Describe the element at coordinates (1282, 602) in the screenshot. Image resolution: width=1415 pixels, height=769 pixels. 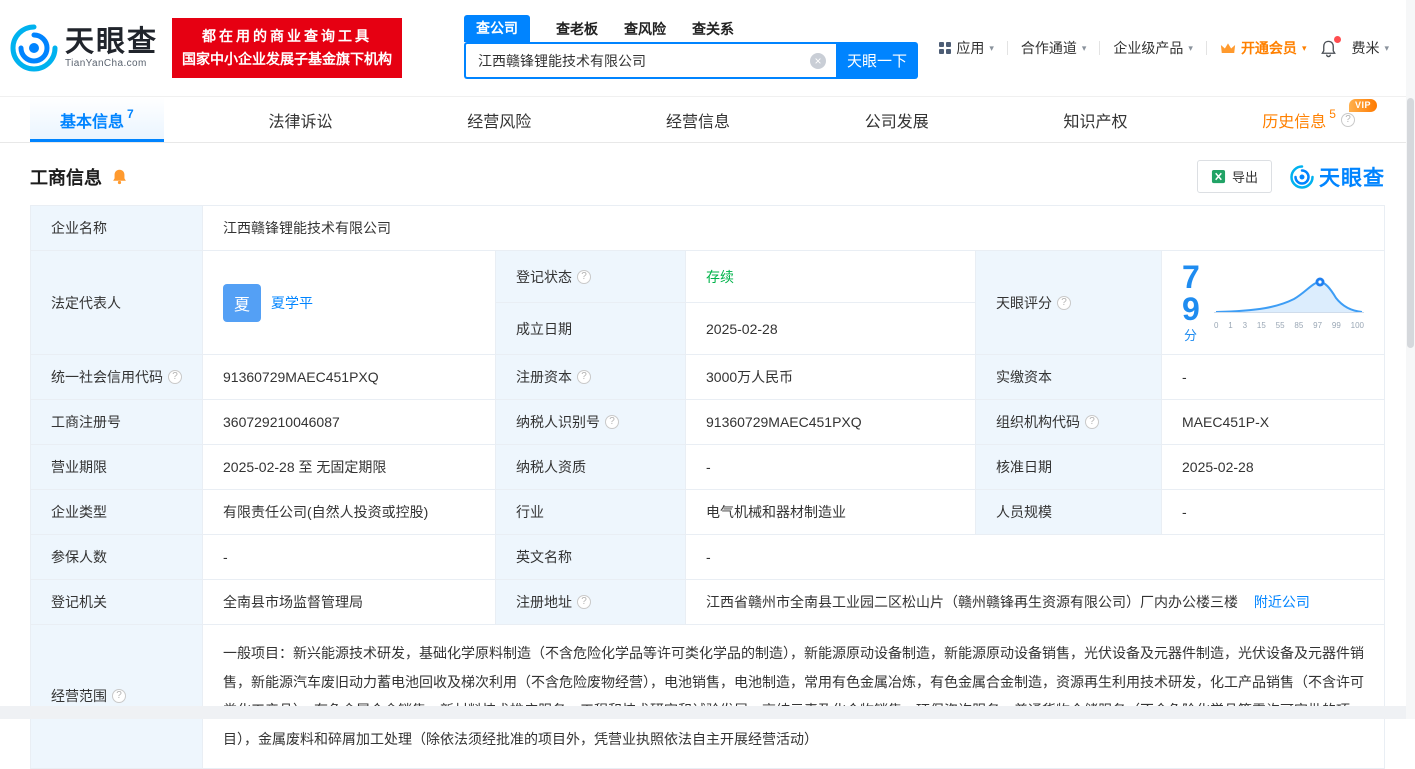
I see `nearby-companies-link: 附近公司` at that location.